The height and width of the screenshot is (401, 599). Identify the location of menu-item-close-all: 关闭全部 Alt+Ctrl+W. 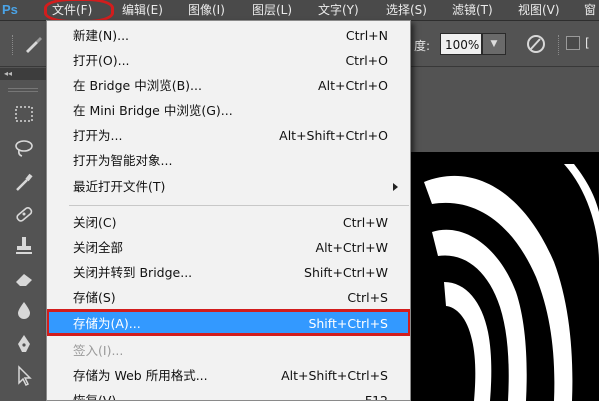
(228, 247).